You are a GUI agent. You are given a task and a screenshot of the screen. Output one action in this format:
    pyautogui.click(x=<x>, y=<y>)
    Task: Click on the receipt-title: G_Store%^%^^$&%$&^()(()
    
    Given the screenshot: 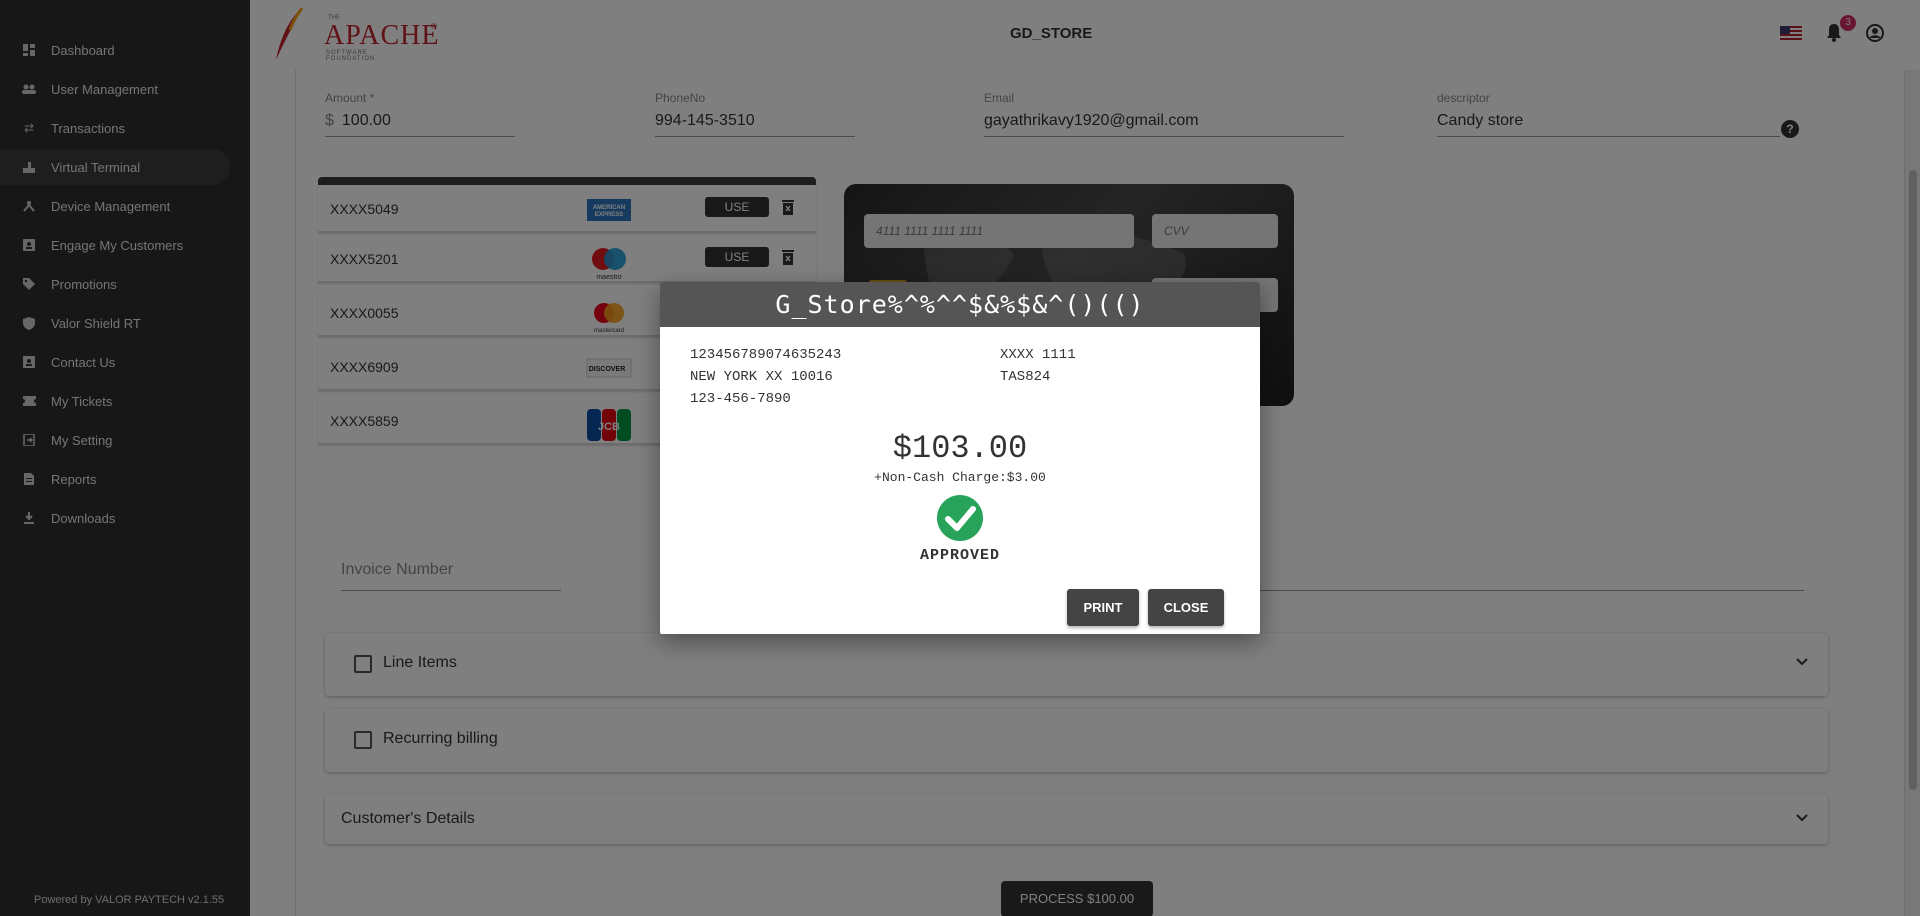 What is the action you would take?
    pyautogui.click(x=960, y=304)
    